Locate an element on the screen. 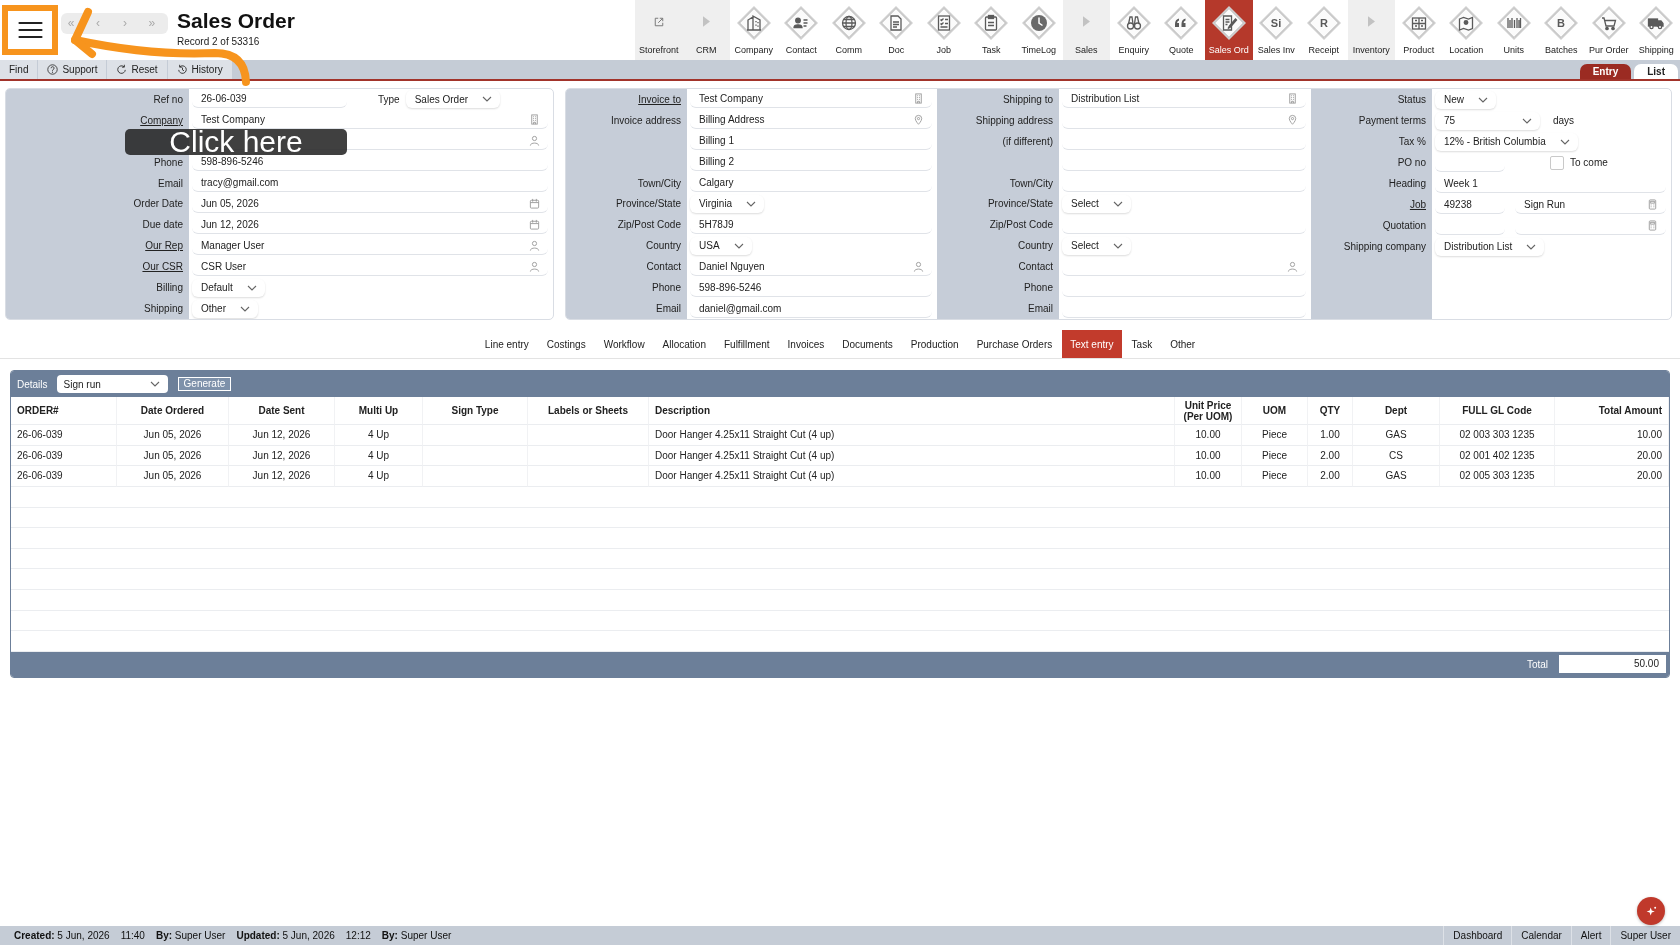 The height and width of the screenshot is (945, 1680). view-tab: List is located at coordinates (1656, 71).